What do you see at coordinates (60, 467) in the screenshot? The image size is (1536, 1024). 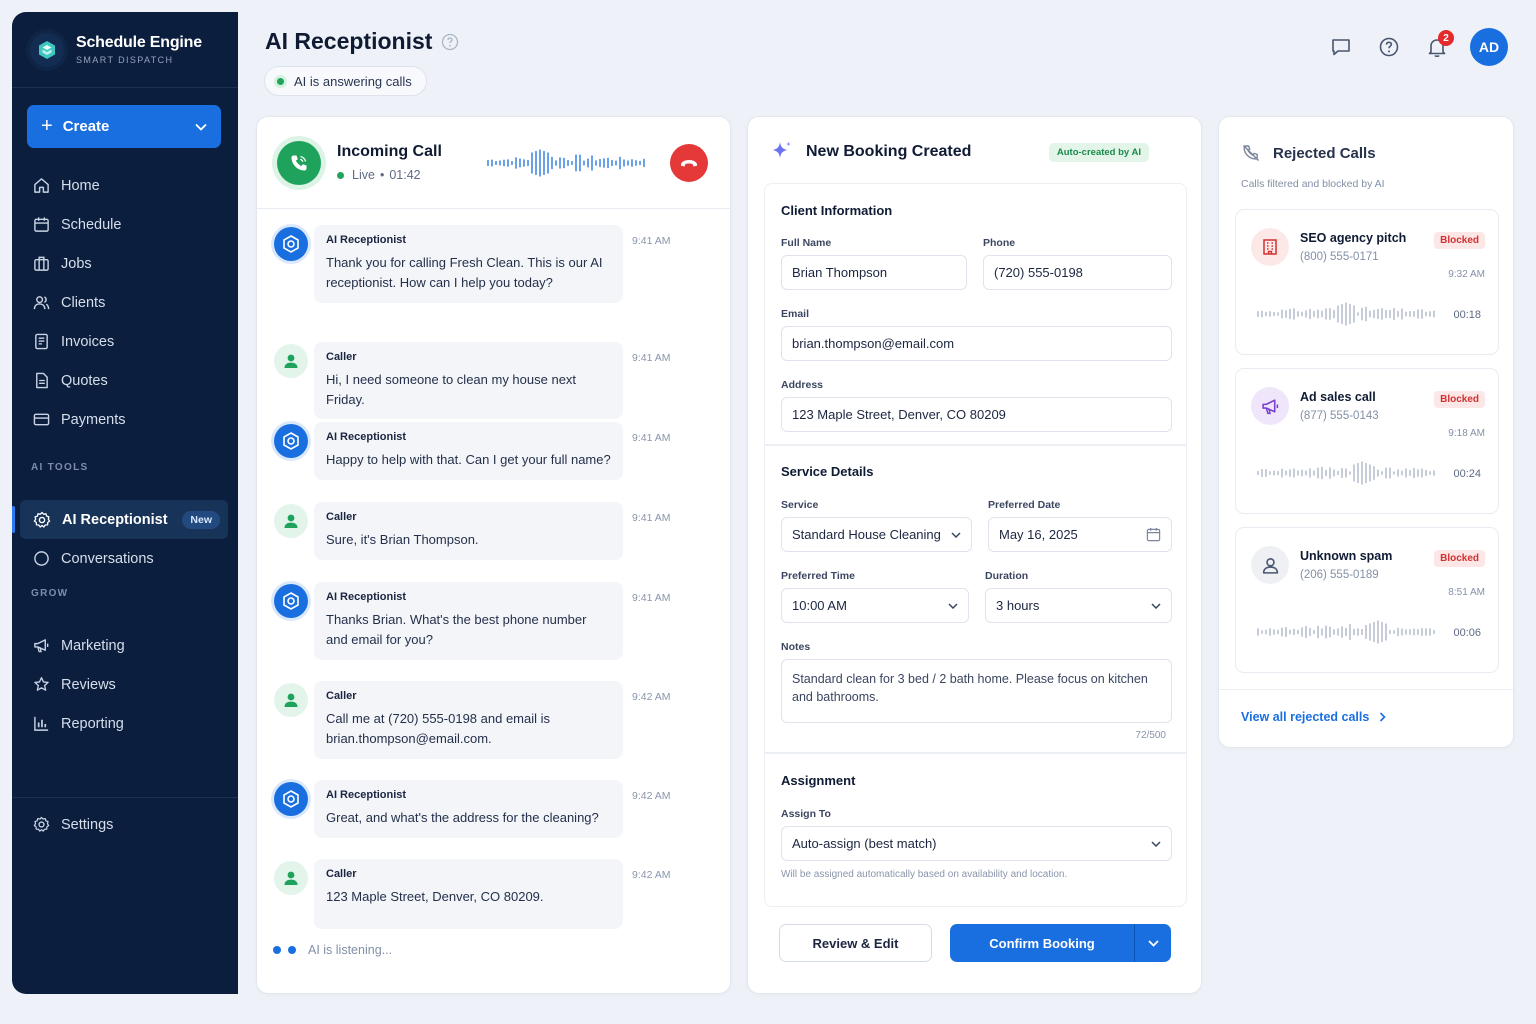 I see `nav-section-ai-tools: AI TOOLS` at bounding box center [60, 467].